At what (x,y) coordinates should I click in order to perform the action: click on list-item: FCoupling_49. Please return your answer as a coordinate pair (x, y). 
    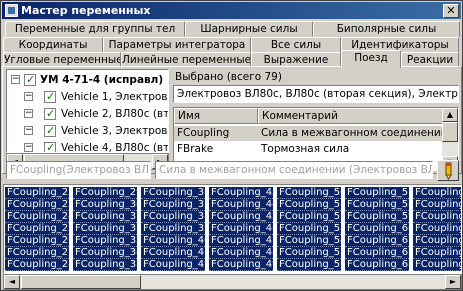
    Looking at the image, I should click on (241, 265).